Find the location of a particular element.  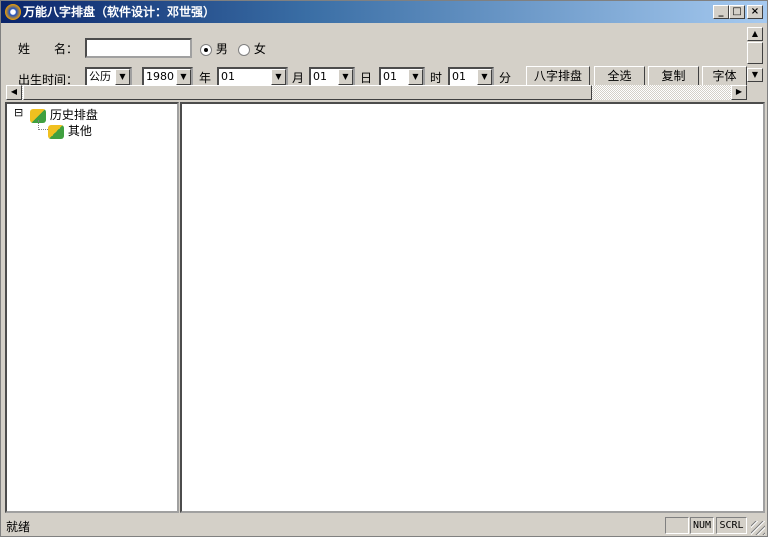

gender-female-radio: 女 is located at coordinates (252, 48).